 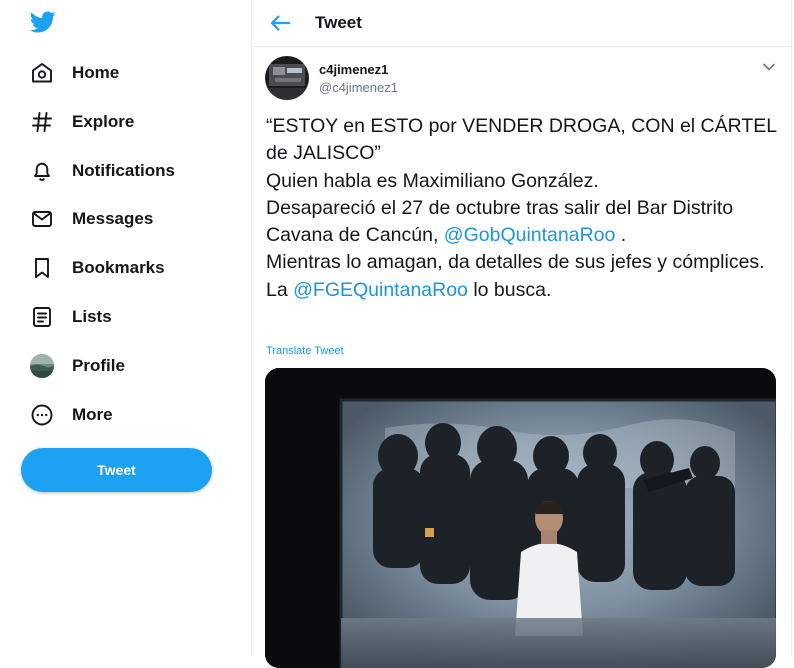 I want to click on tweet-text-segment: ., so click(x=621, y=235).